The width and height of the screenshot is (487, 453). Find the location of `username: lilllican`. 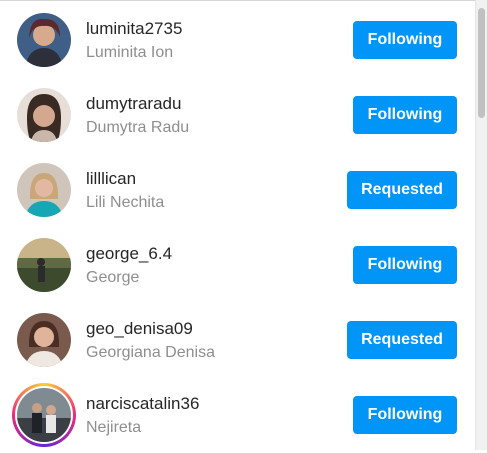

username: lilllican is located at coordinates (111, 179).